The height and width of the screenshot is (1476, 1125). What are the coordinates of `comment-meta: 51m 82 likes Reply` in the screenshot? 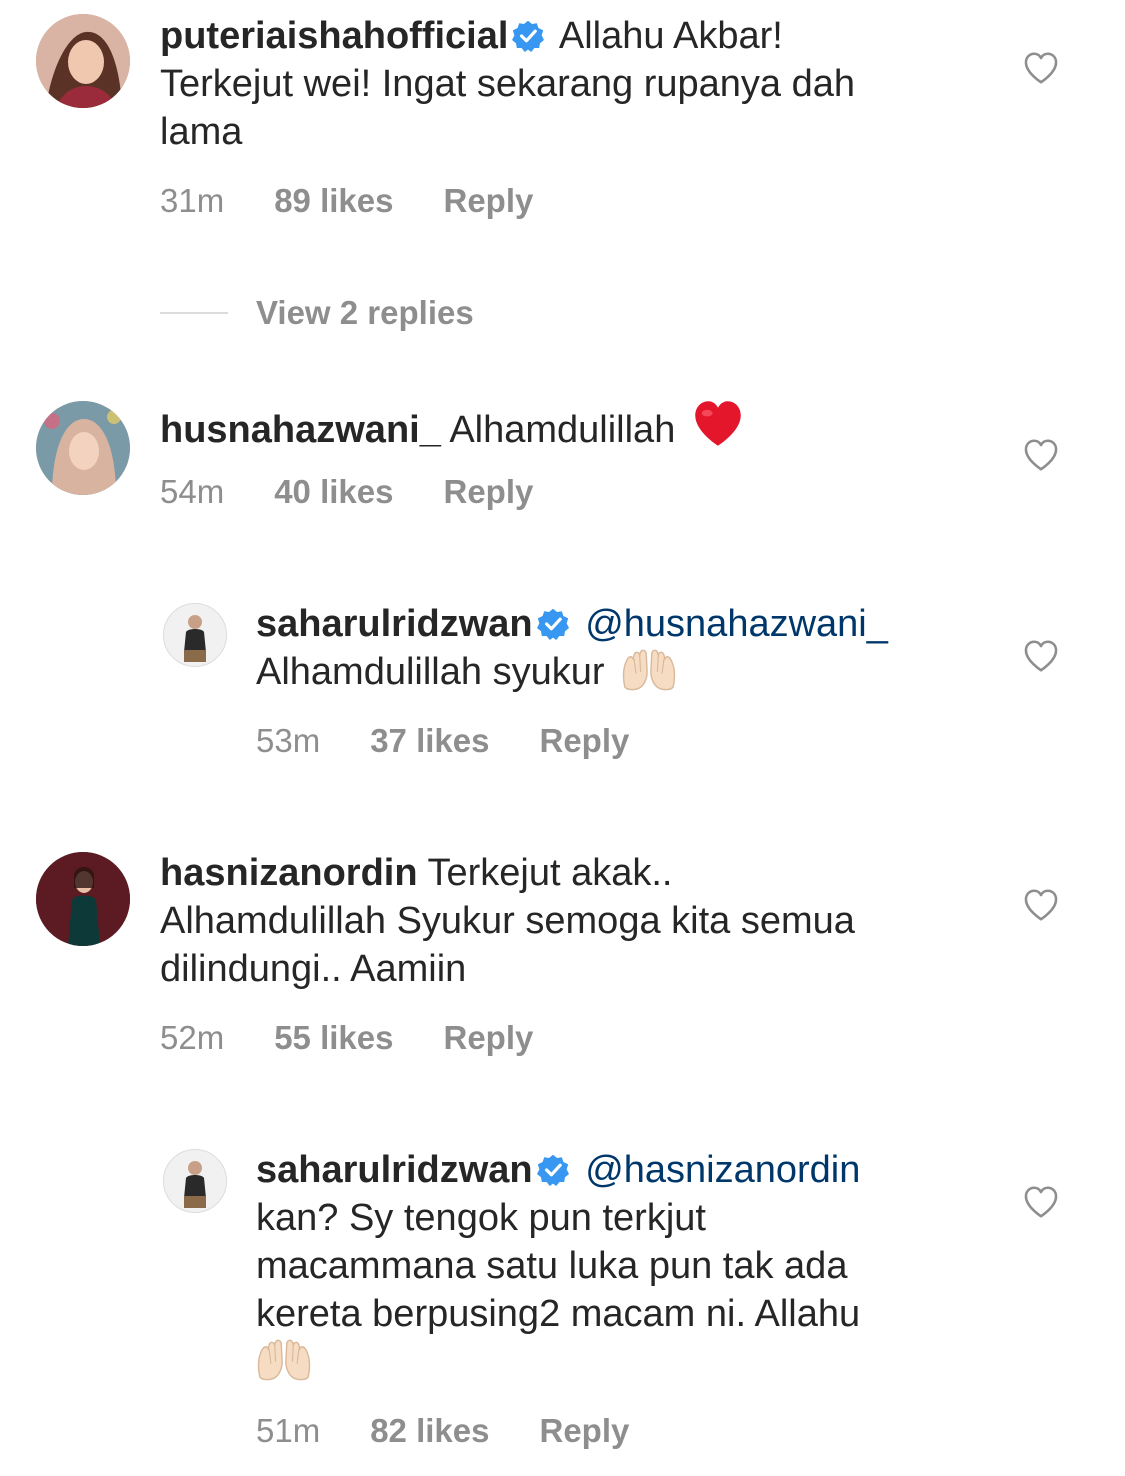 It's located at (467, 1431).